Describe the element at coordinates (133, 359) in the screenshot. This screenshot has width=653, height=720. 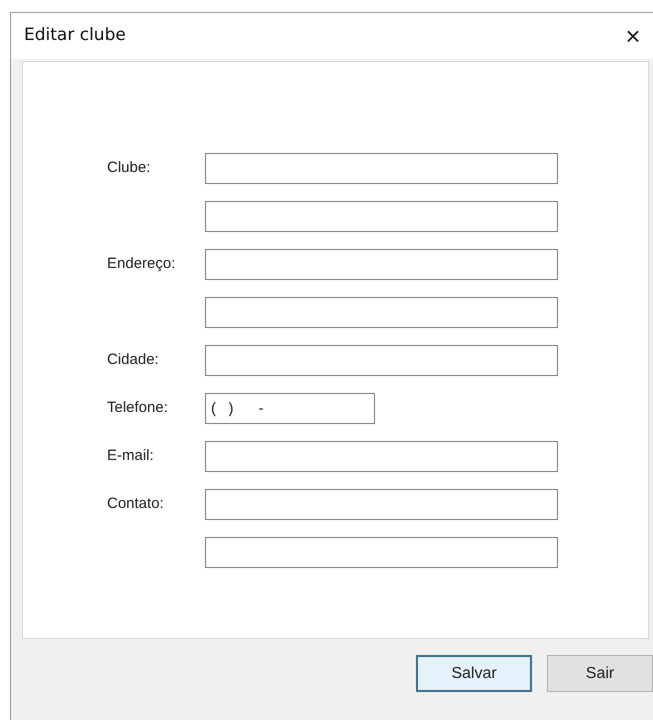
I see `field-label: Cidade:` at that location.